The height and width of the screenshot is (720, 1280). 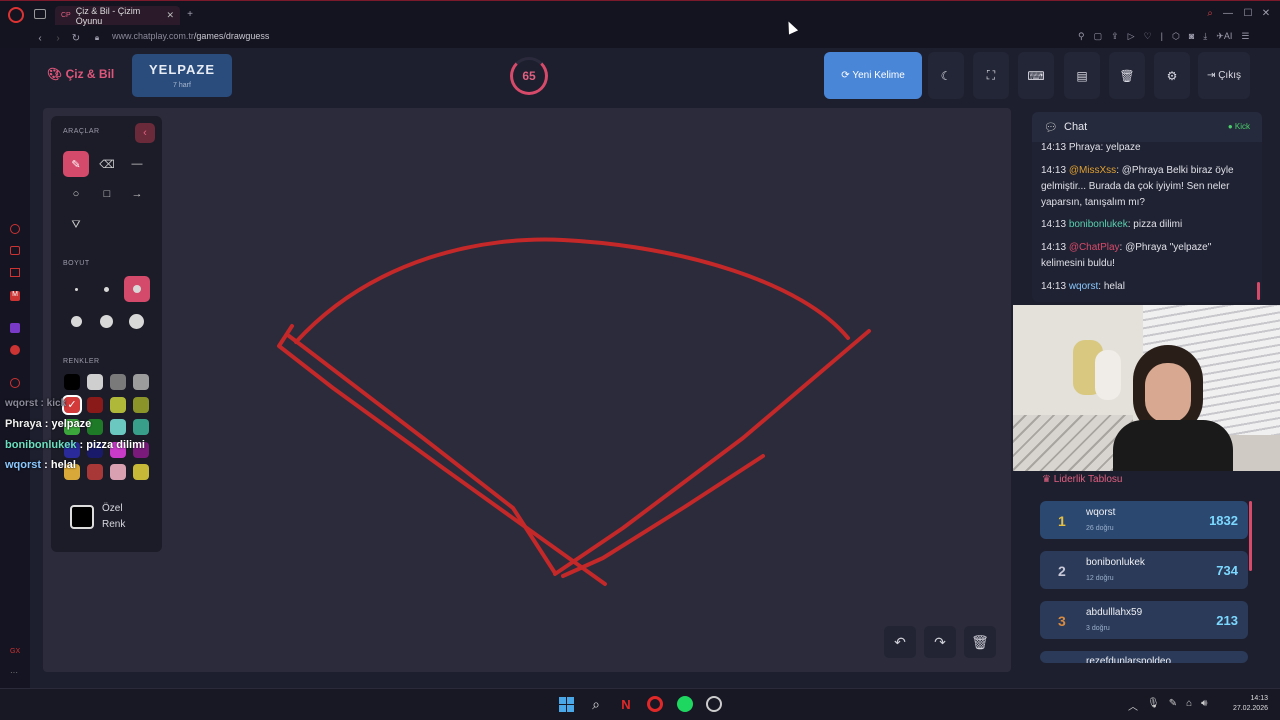 I want to click on collapse-panel-button: ‹, so click(x=145, y=133).